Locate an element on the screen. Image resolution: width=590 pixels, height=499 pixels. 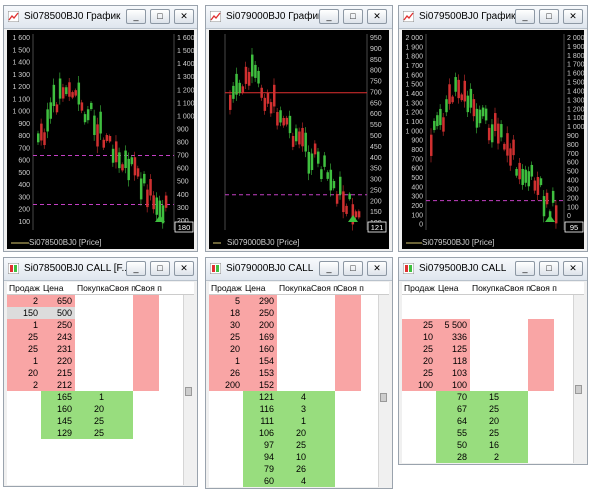
title-bar: Si079000BJ0 График _ □ ✕ is located at coordinates (299, 17).